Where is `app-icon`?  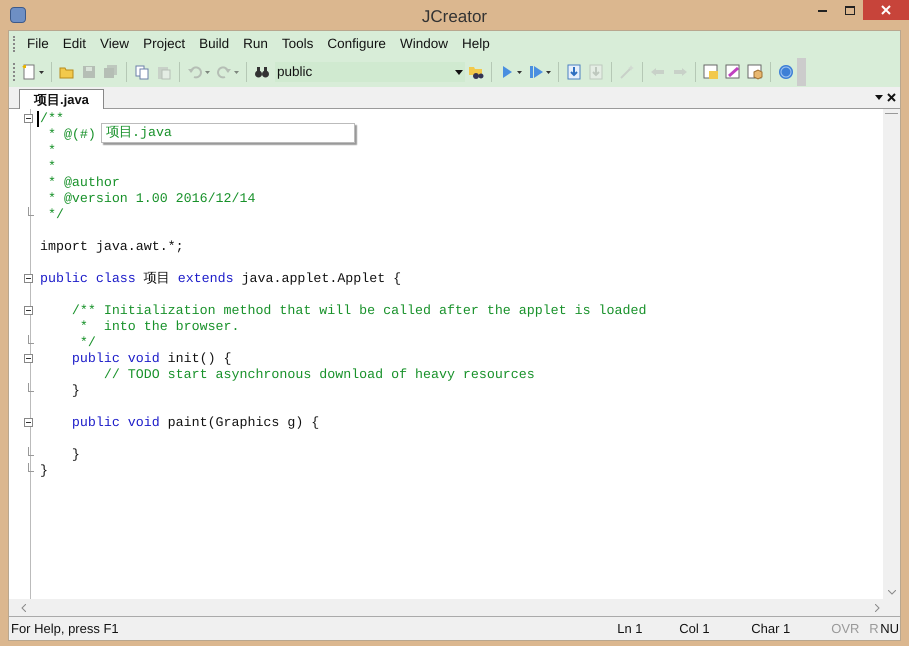 app-icon is located at coordinates (18, 15).